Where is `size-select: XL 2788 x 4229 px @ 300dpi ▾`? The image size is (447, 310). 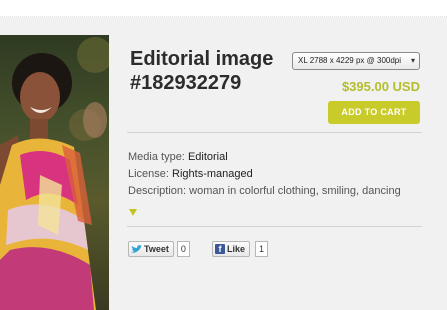 size-select: XL 2788 x 4229 px @ 300dpi ▾ is located at coordinates (356, 61).